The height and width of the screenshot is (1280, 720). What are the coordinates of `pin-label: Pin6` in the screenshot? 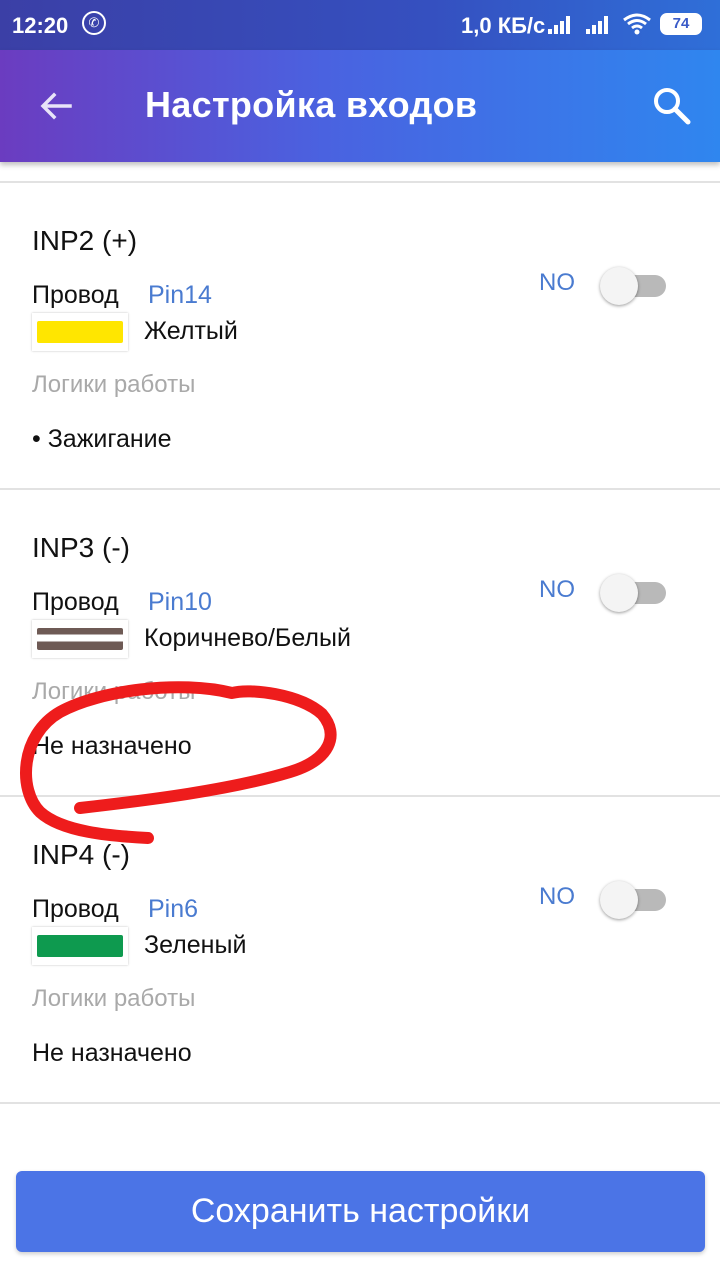 It's located at (173, 909).